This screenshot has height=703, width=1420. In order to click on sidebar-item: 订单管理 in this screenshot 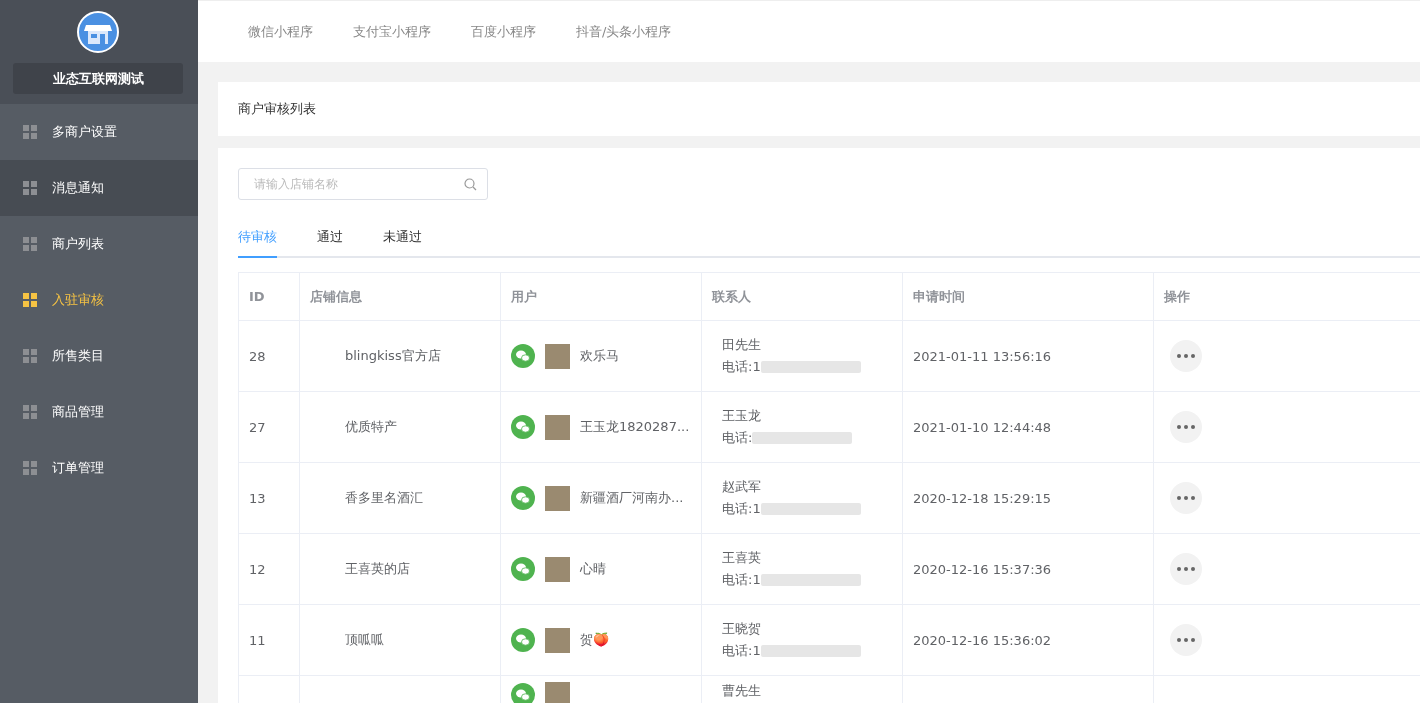, I will do `click(99, 468)`.